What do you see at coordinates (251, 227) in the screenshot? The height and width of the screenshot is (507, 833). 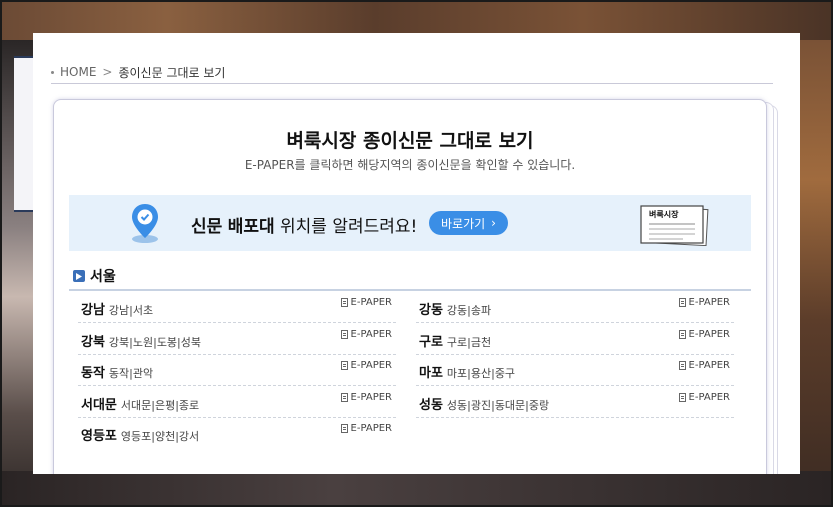 I see `banner-bold-2: 배포대` at bounding box center [251, 227].